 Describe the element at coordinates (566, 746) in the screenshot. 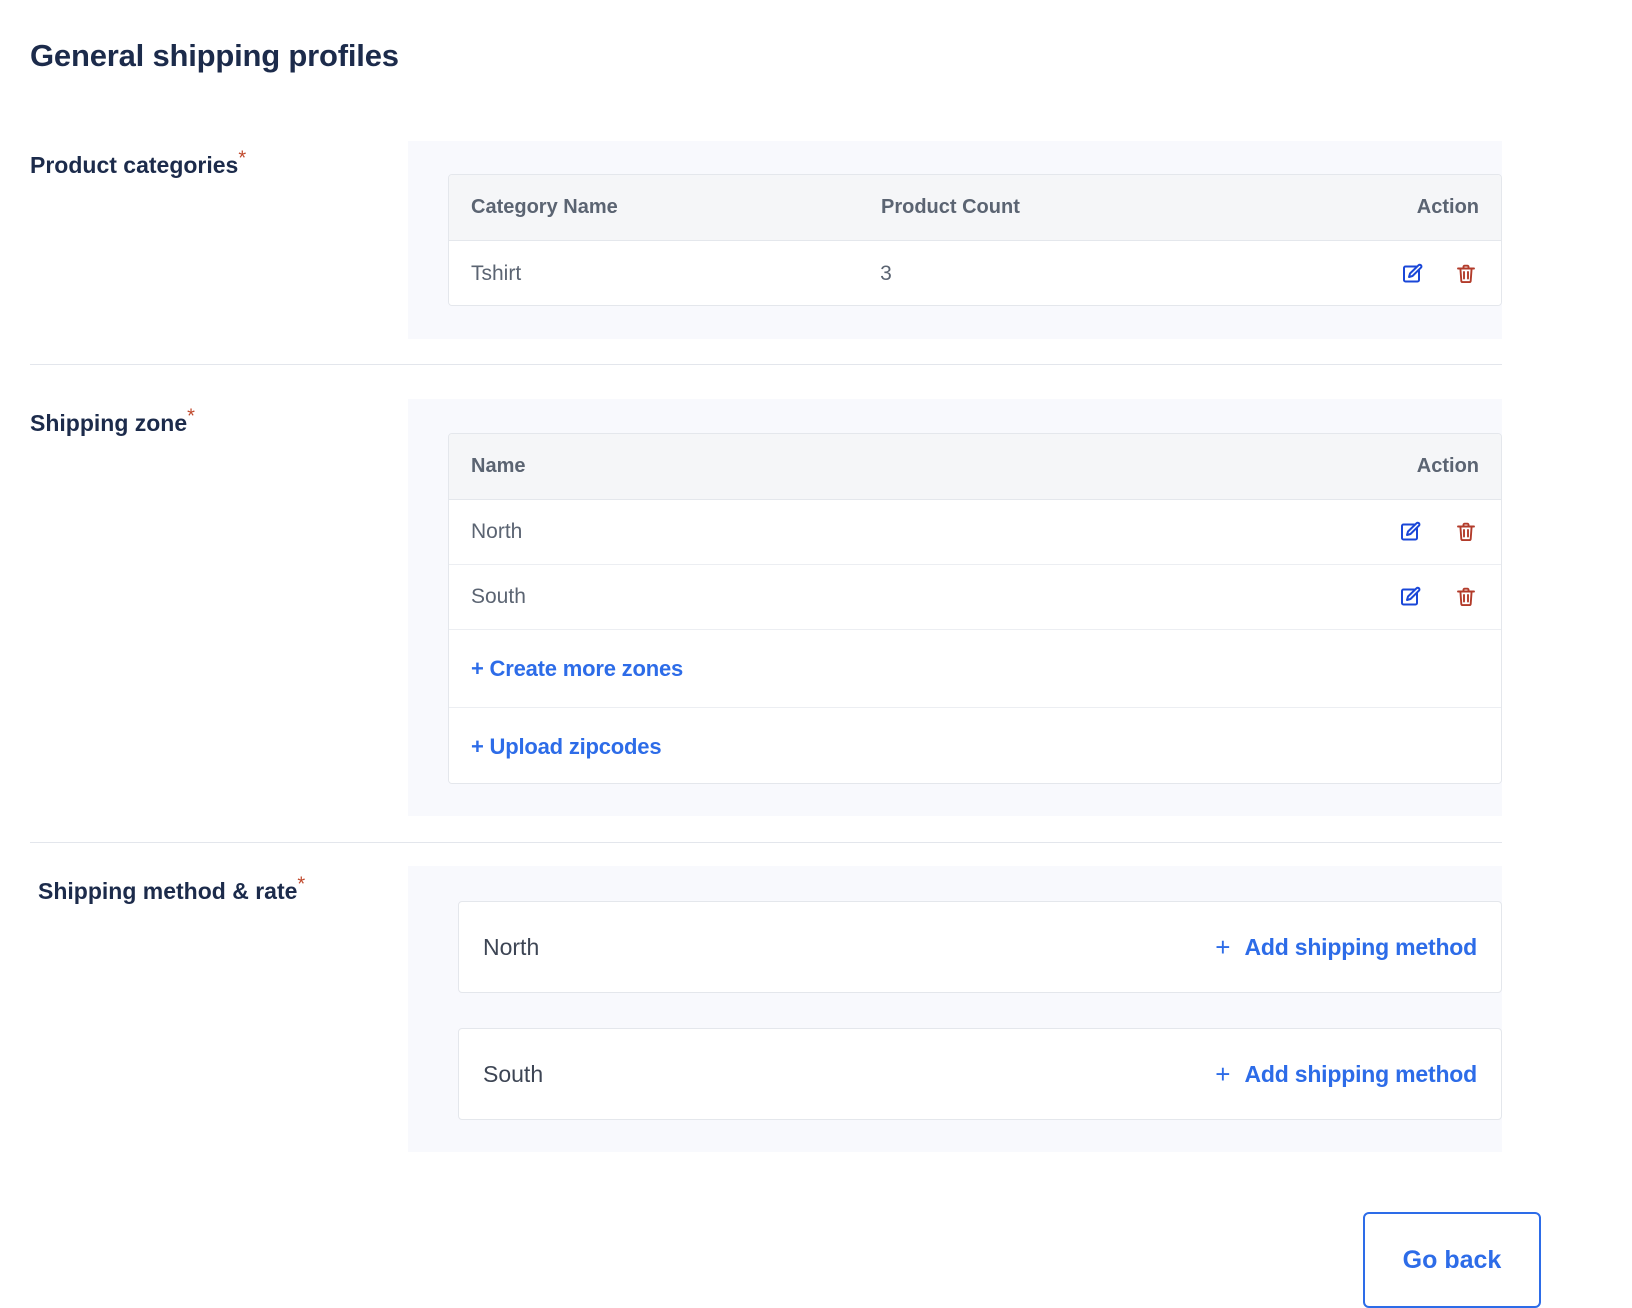

I see `upload-zipcodes-label: + Upload zipcodes` at that location.